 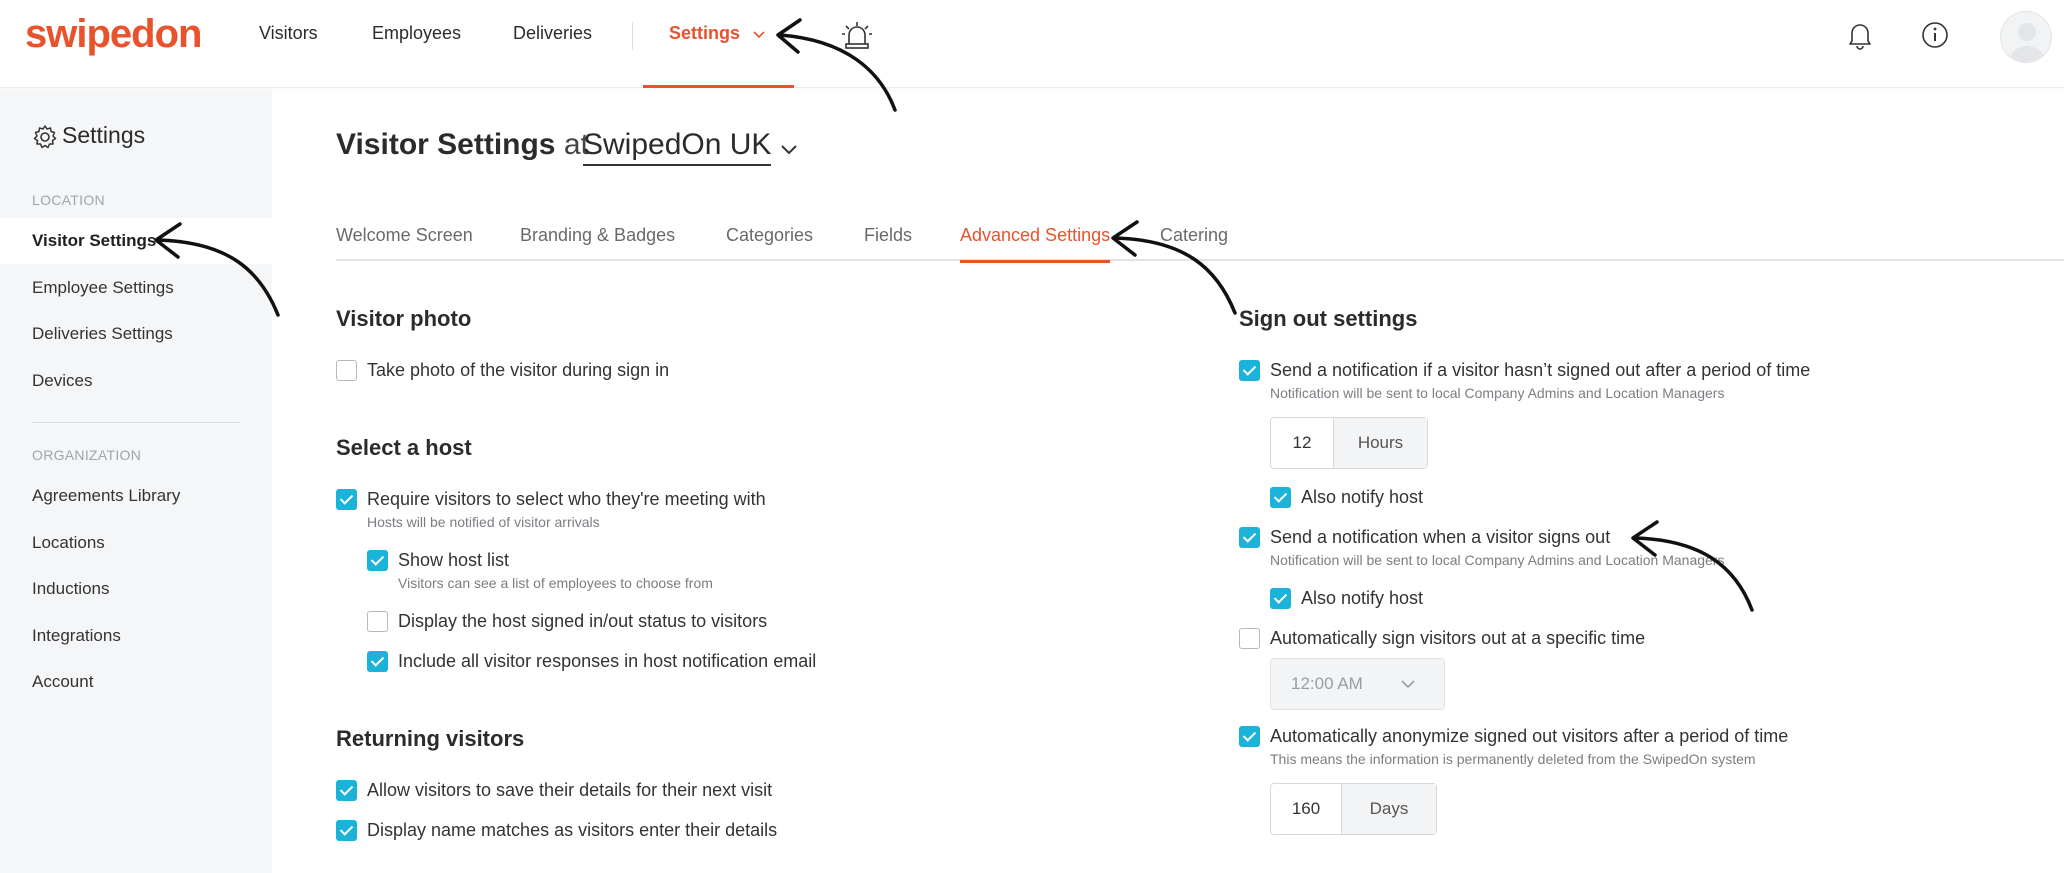 What do you see at coordinates (377, 621) in the screenshot?
I see `display-host-status-checkbox` at bounding box center [377, 621].